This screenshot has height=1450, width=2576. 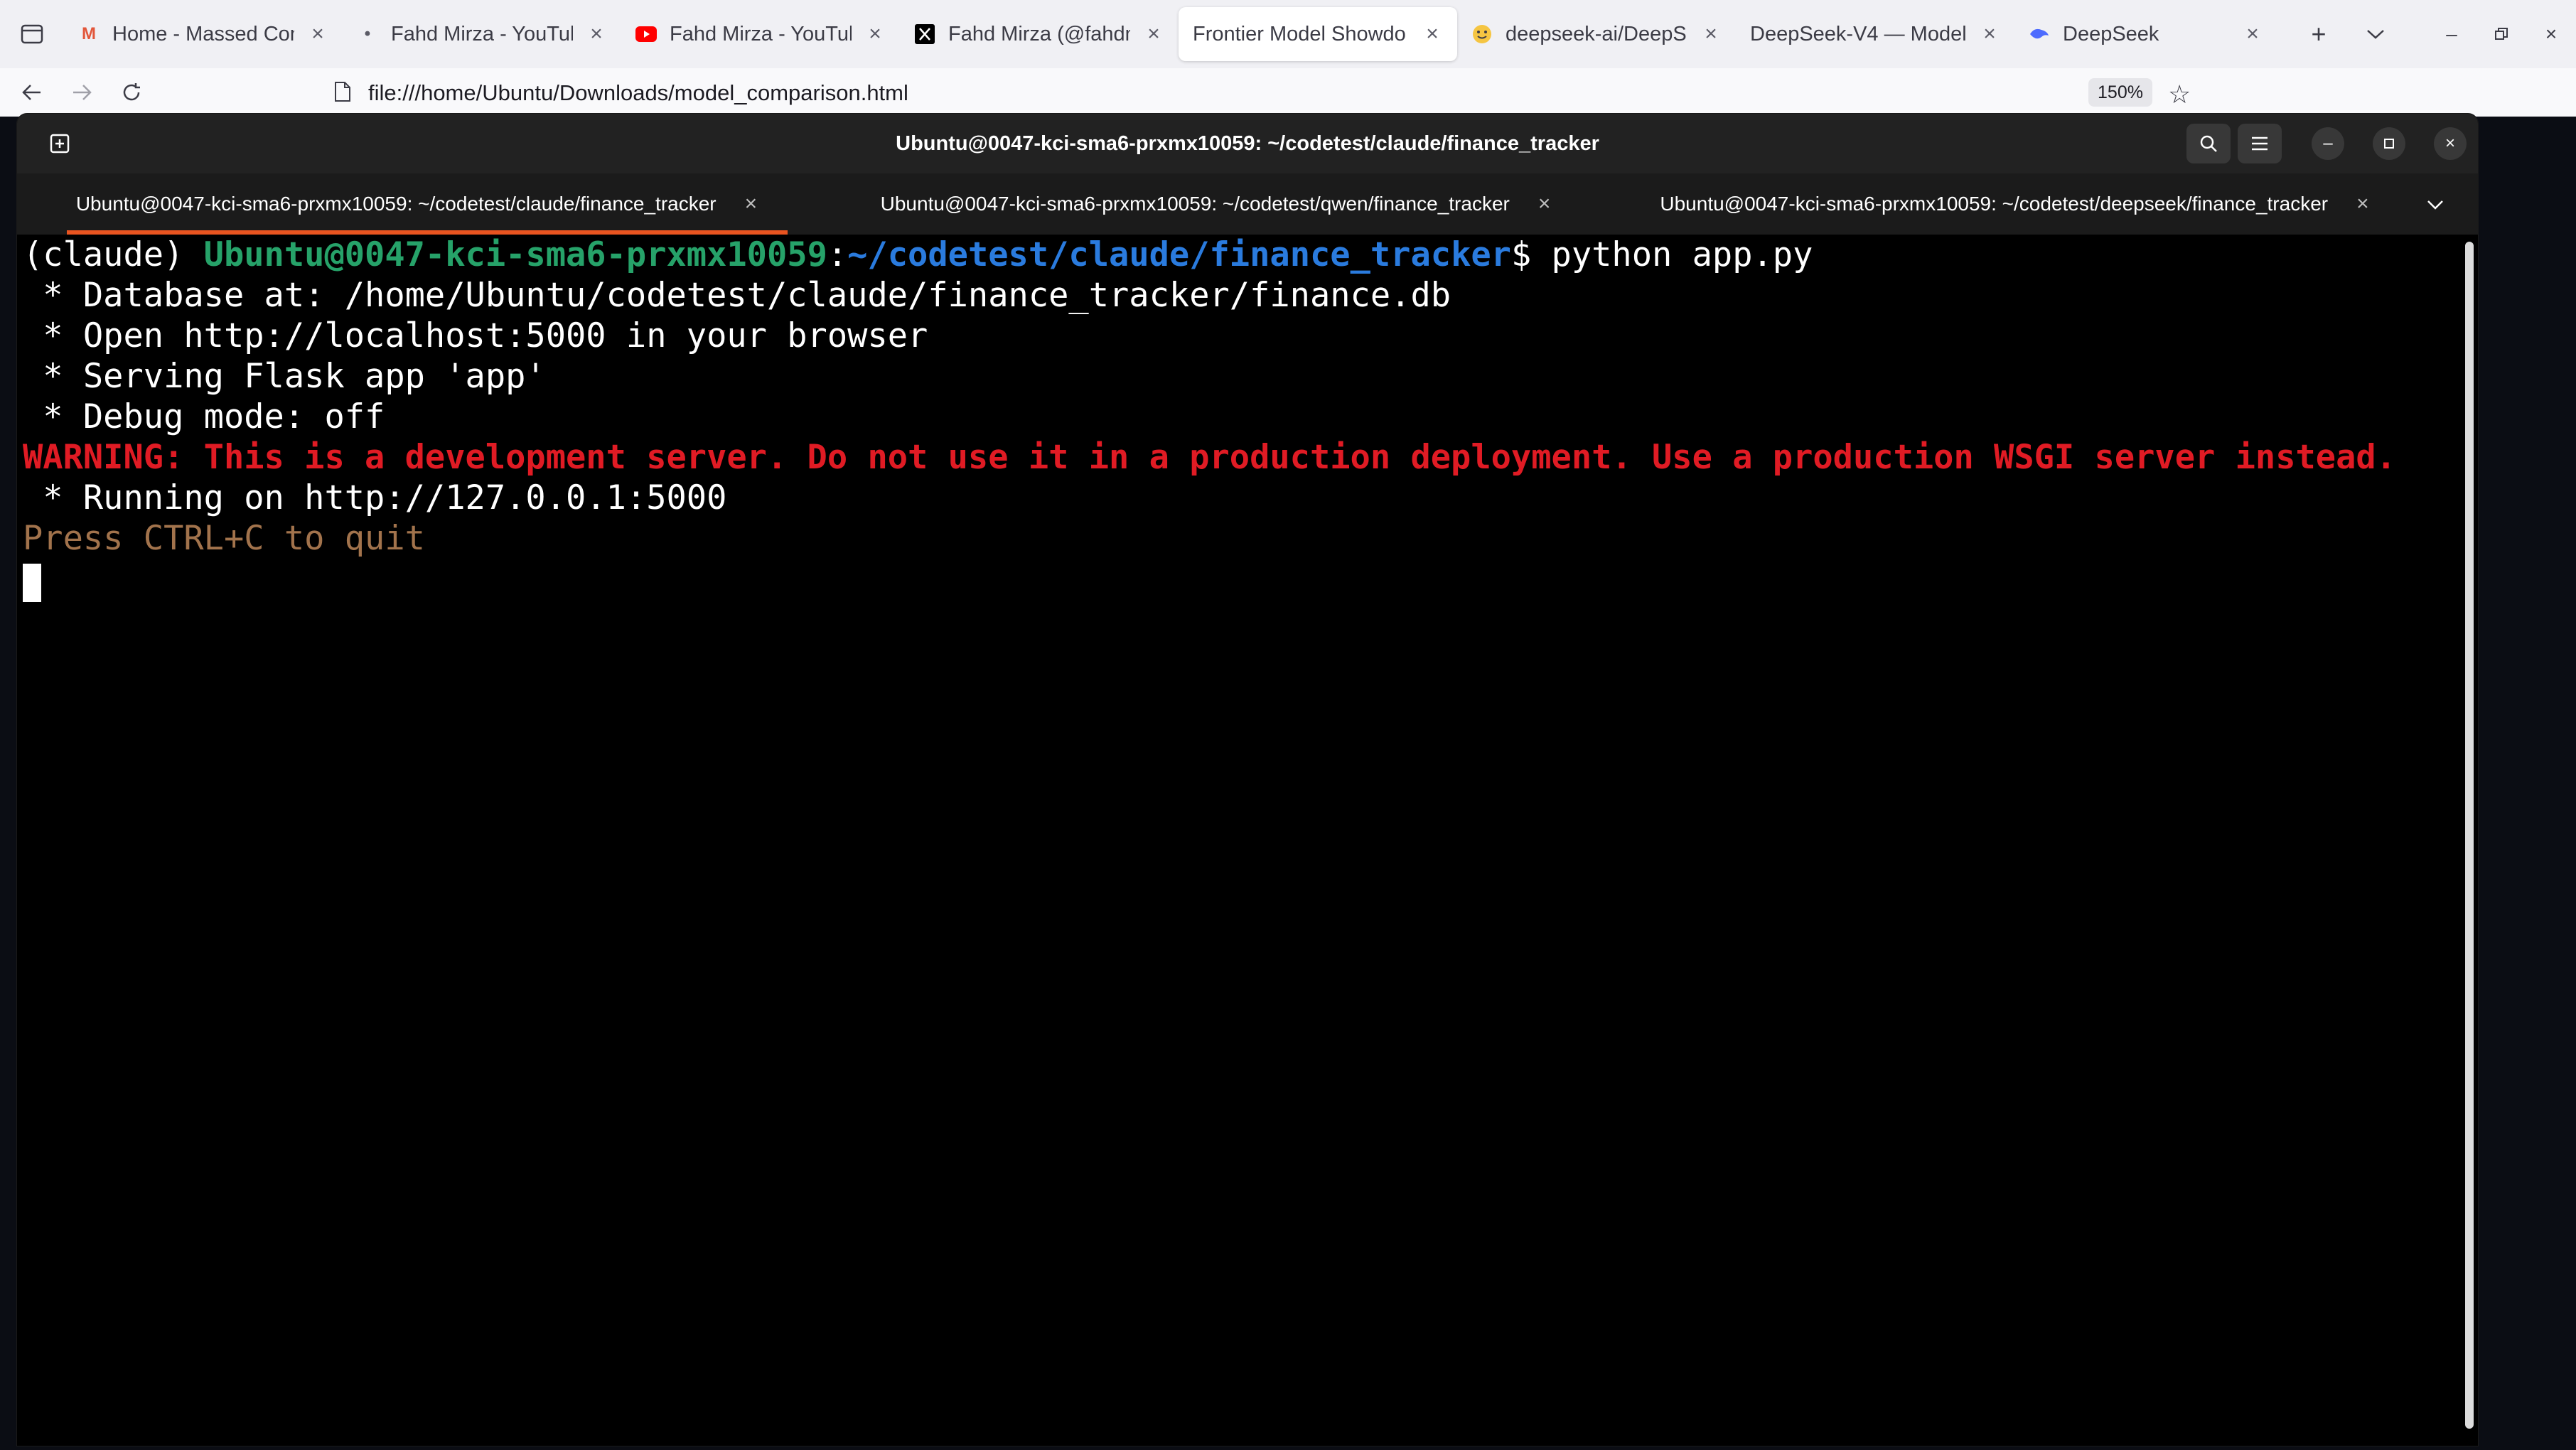 I want to click on restore-window-icon, so click(x=2501, y=34).